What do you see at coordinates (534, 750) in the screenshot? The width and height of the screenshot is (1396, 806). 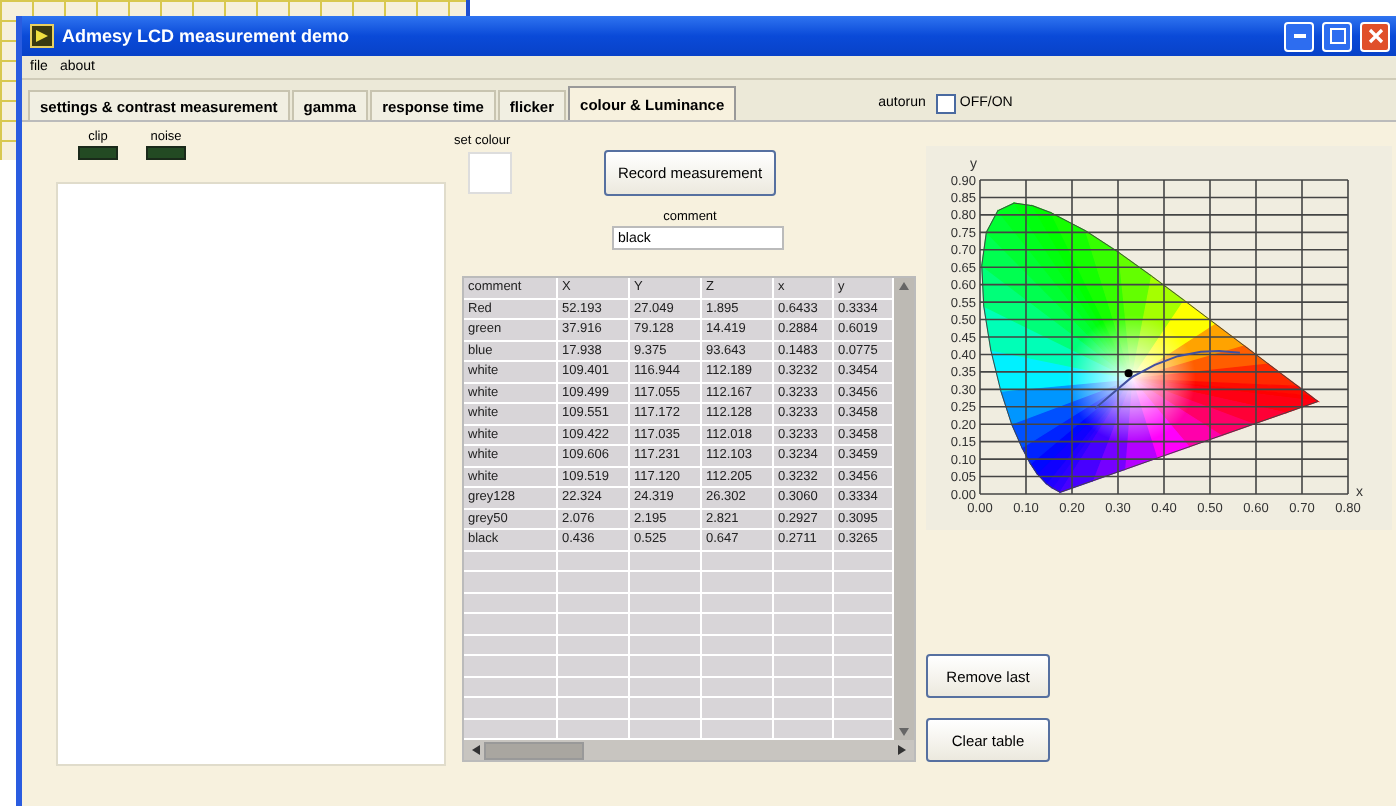 I see `scrollbar-thumb` at bounding box center [534, 750].